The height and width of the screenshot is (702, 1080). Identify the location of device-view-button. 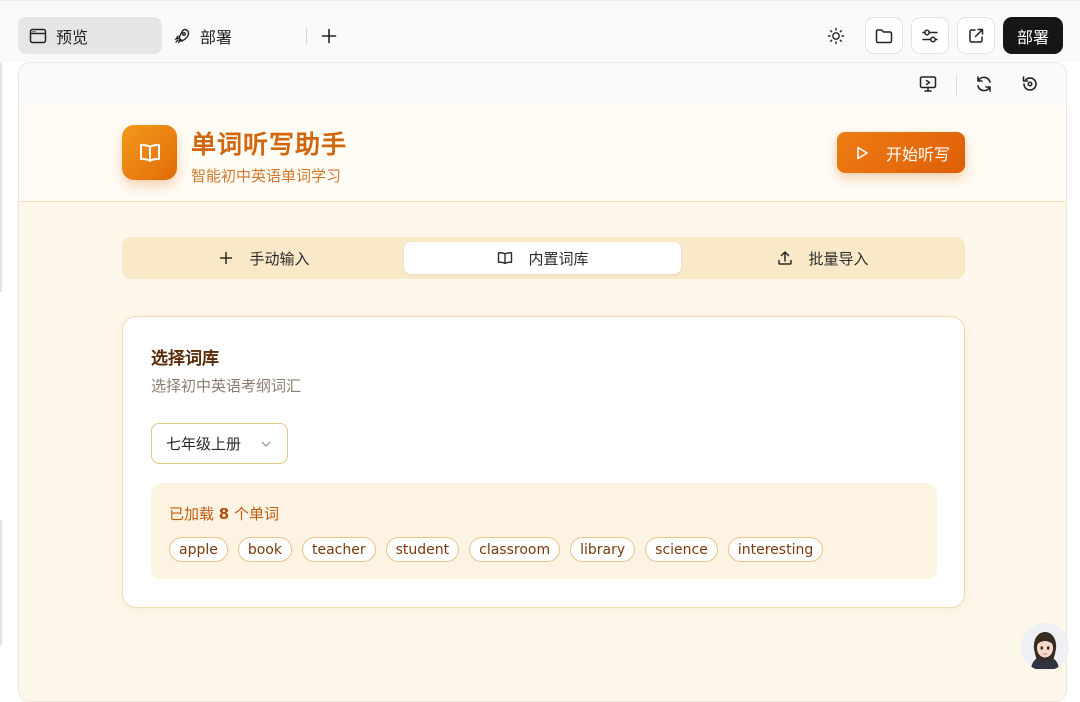
(928, 84).